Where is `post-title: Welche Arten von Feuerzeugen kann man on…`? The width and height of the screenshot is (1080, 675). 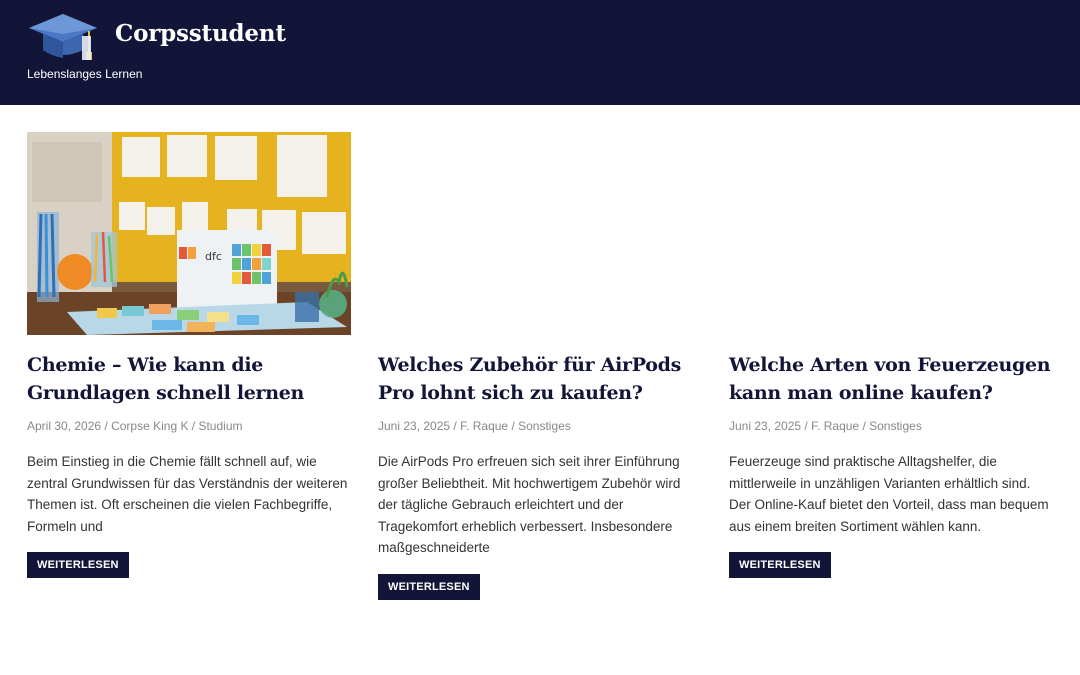
post-title: Welche Arten von Feuerzeugen kann man on… is located at coordinates (891, 379).